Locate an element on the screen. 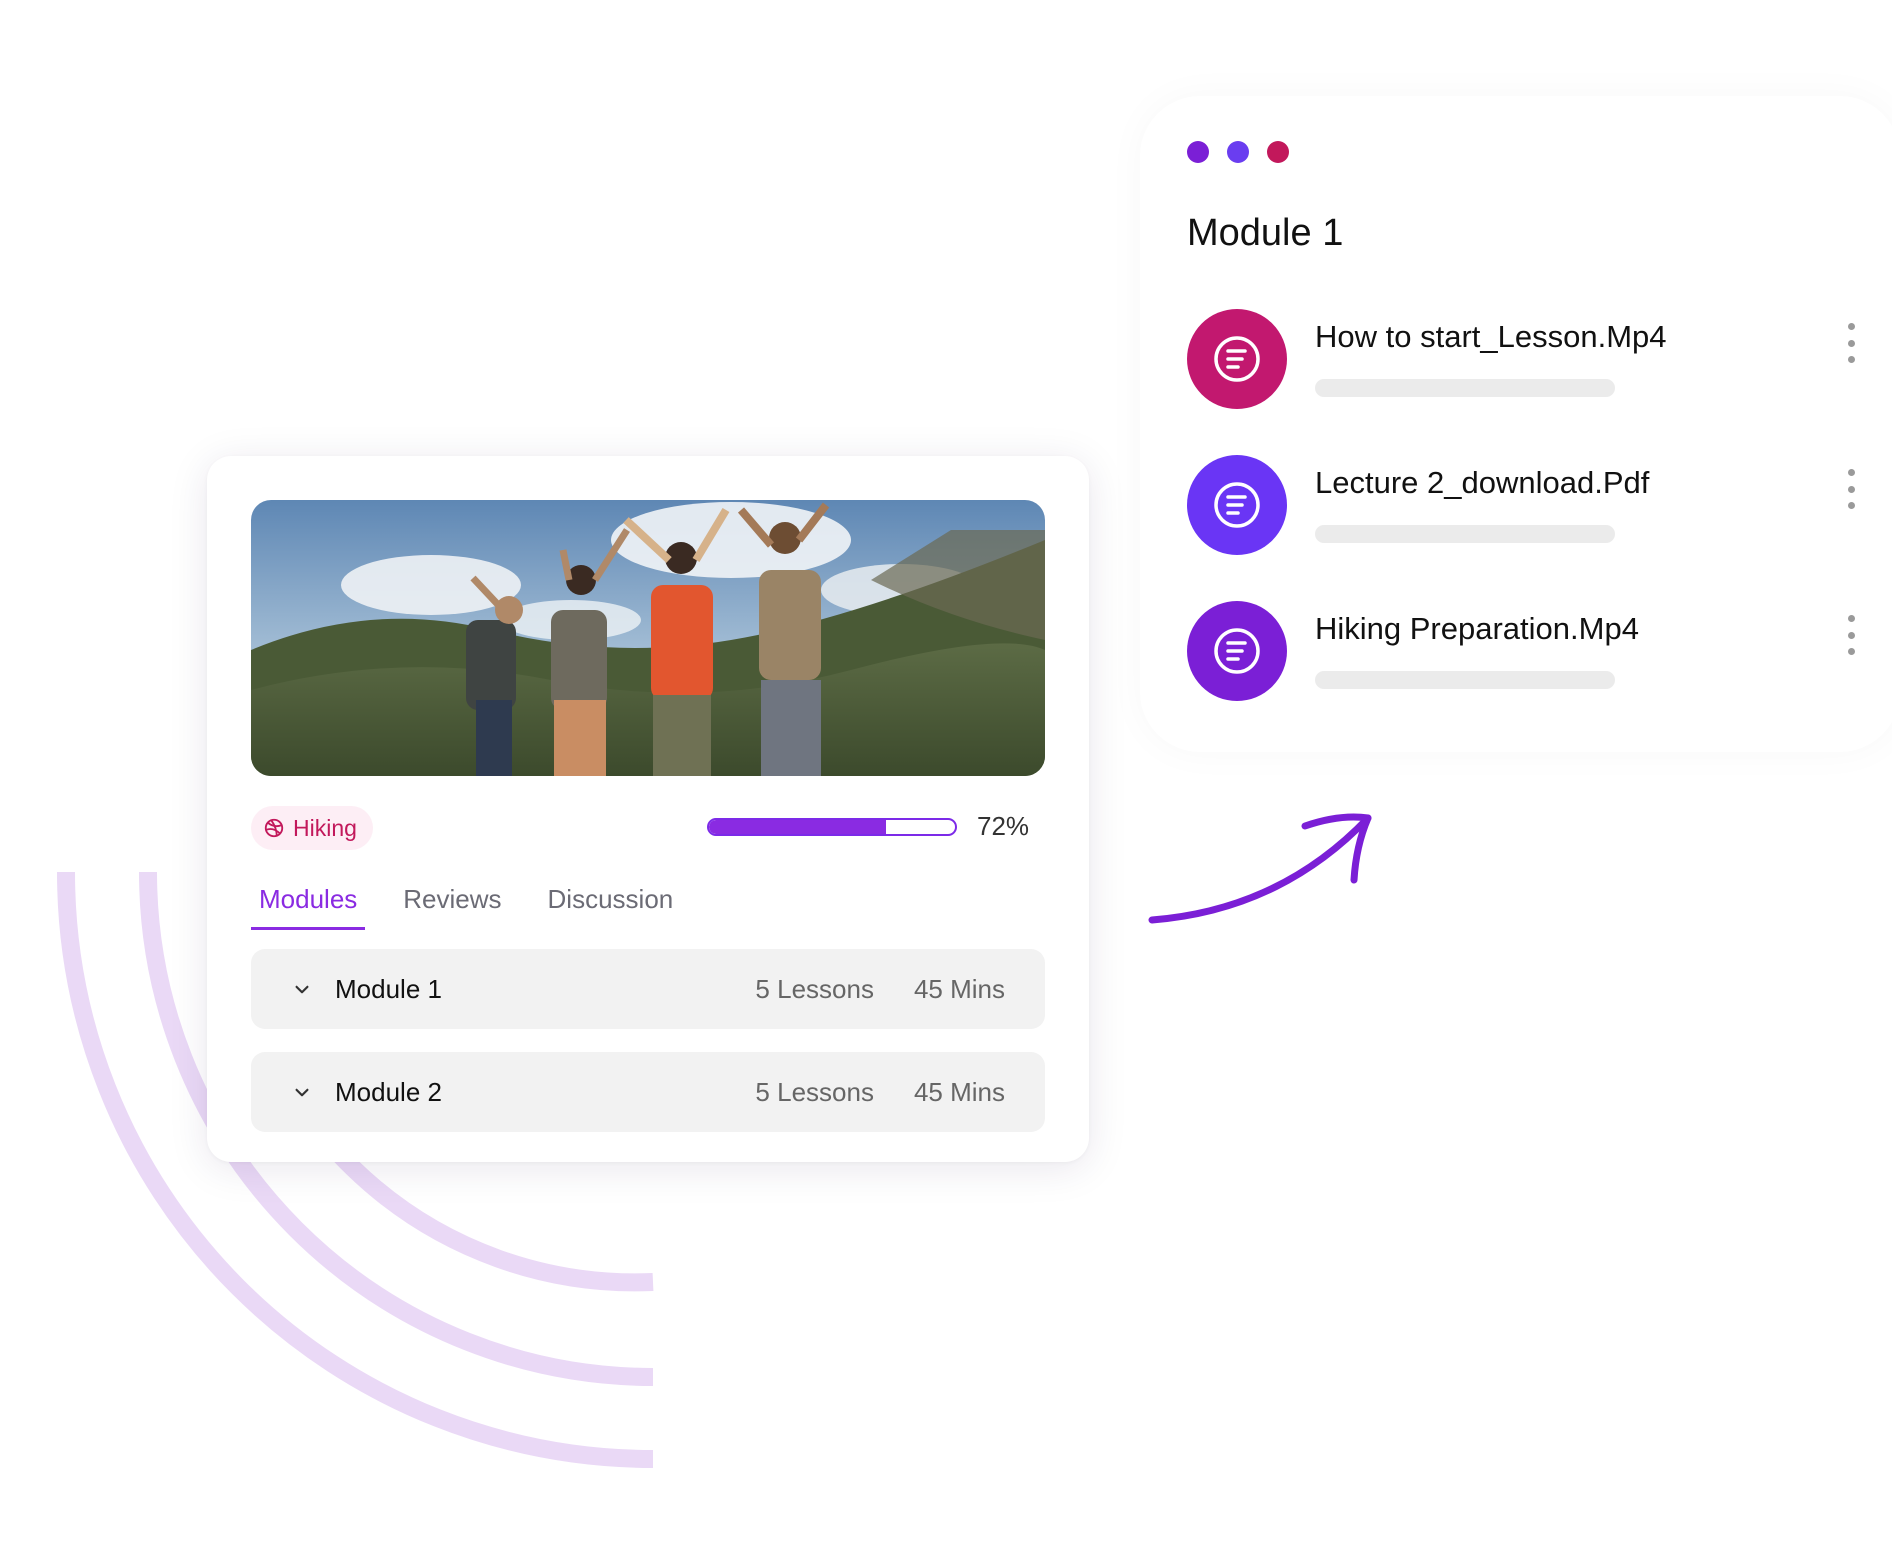 This screenshot has height=1555, width=1892. module-name: Module 2 is located at coordinates (388, 1091).